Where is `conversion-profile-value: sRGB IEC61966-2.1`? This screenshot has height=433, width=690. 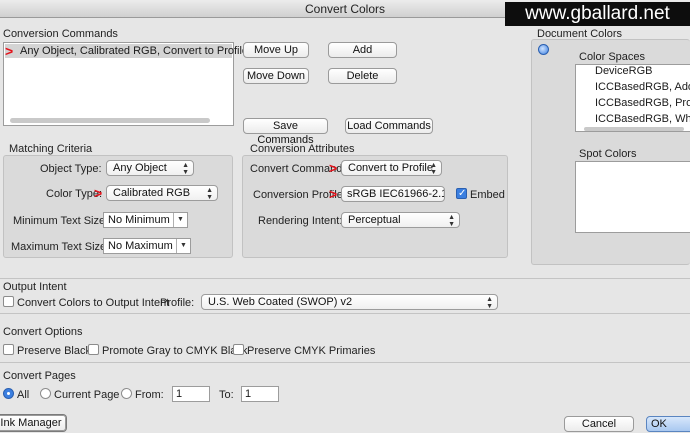 conversion-profile-value: sRGB IEC61966-2.1 is located at coordinates (396, 194).